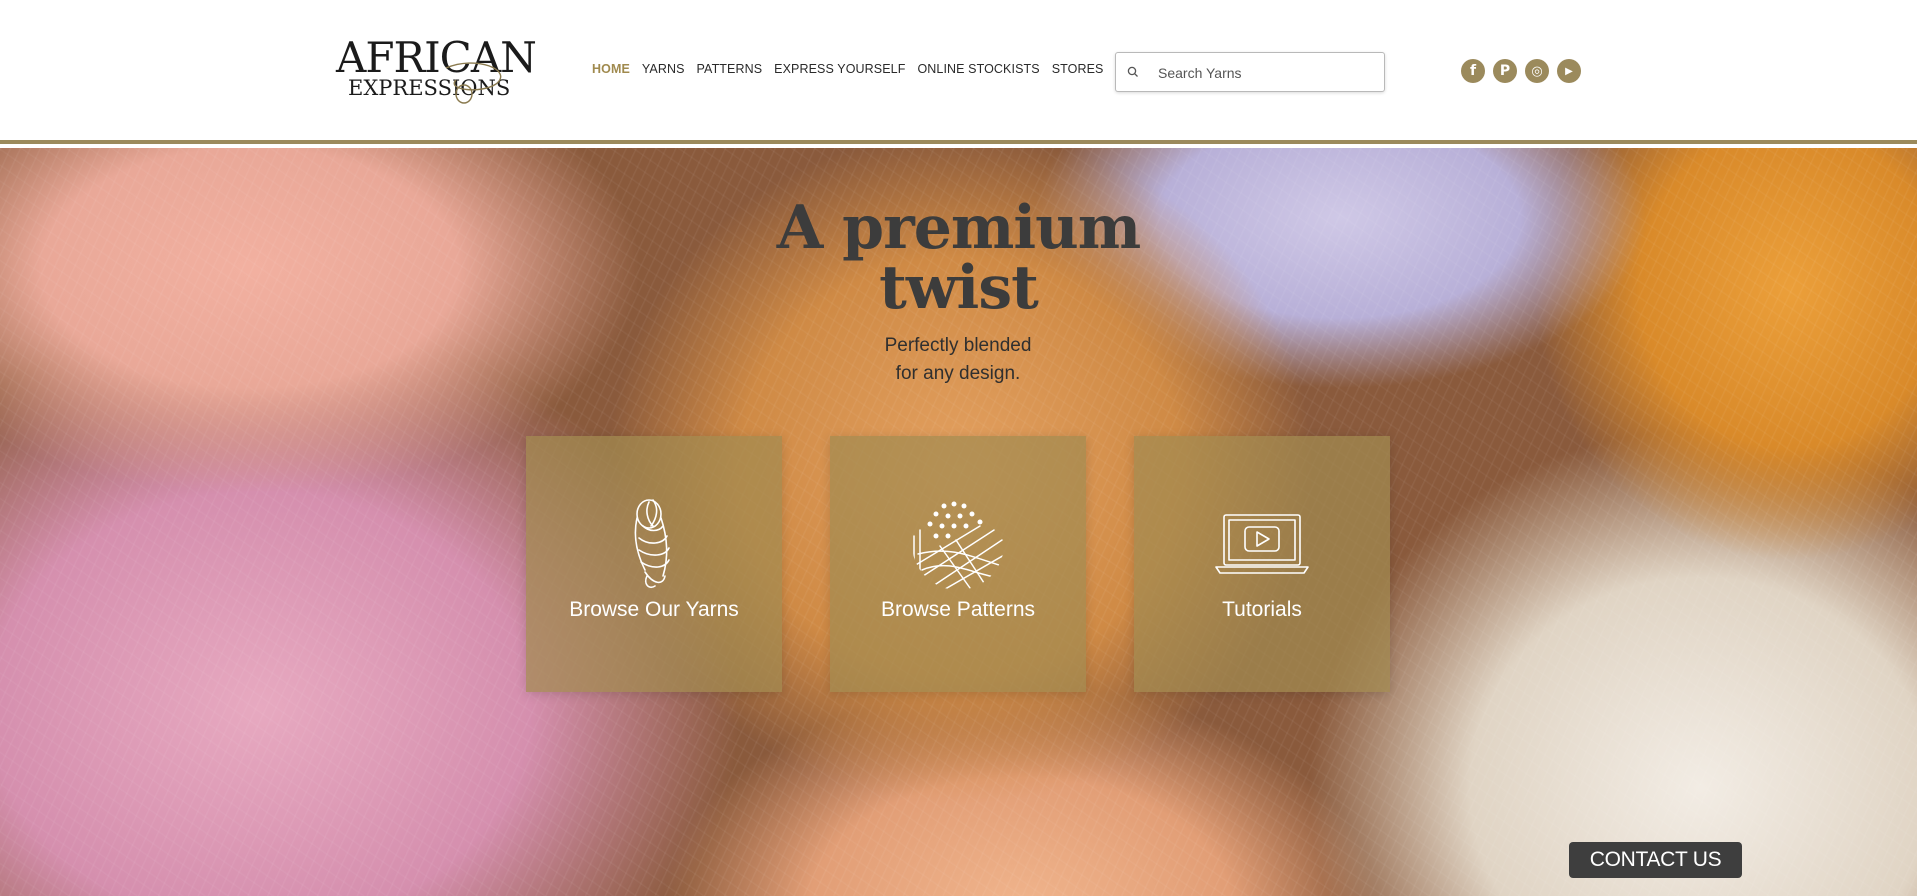 This screenshot has height=896, width=1917. Describe the element at coordinates (1655, 860) in the screenshot. I see `contact-us-button: CONTACT US` at that location.